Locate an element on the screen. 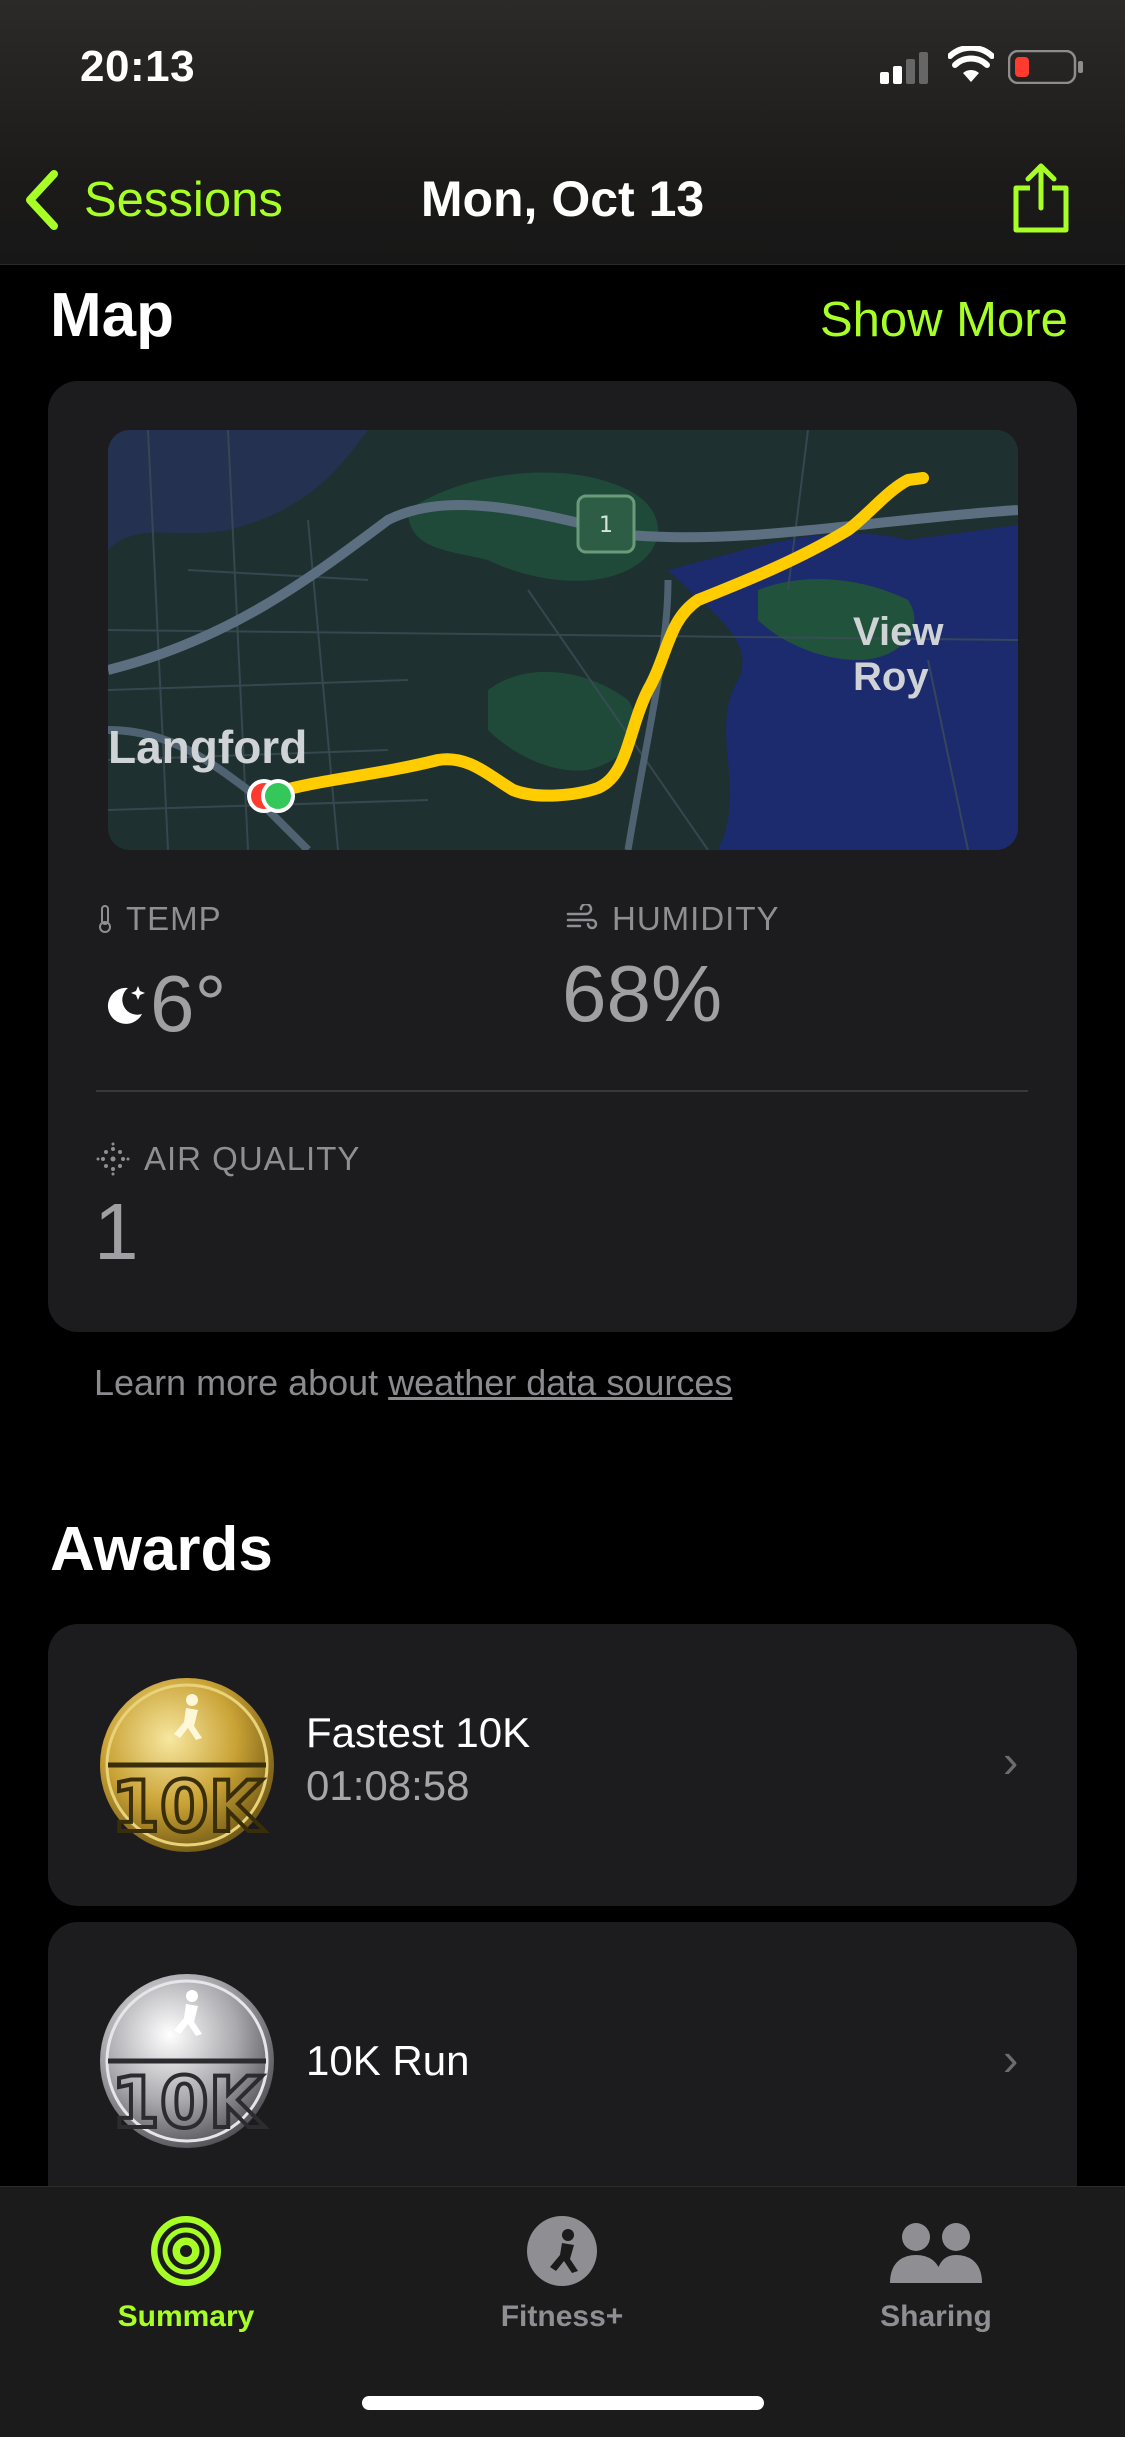  humidity-icon is located at coordinates (582, 917).